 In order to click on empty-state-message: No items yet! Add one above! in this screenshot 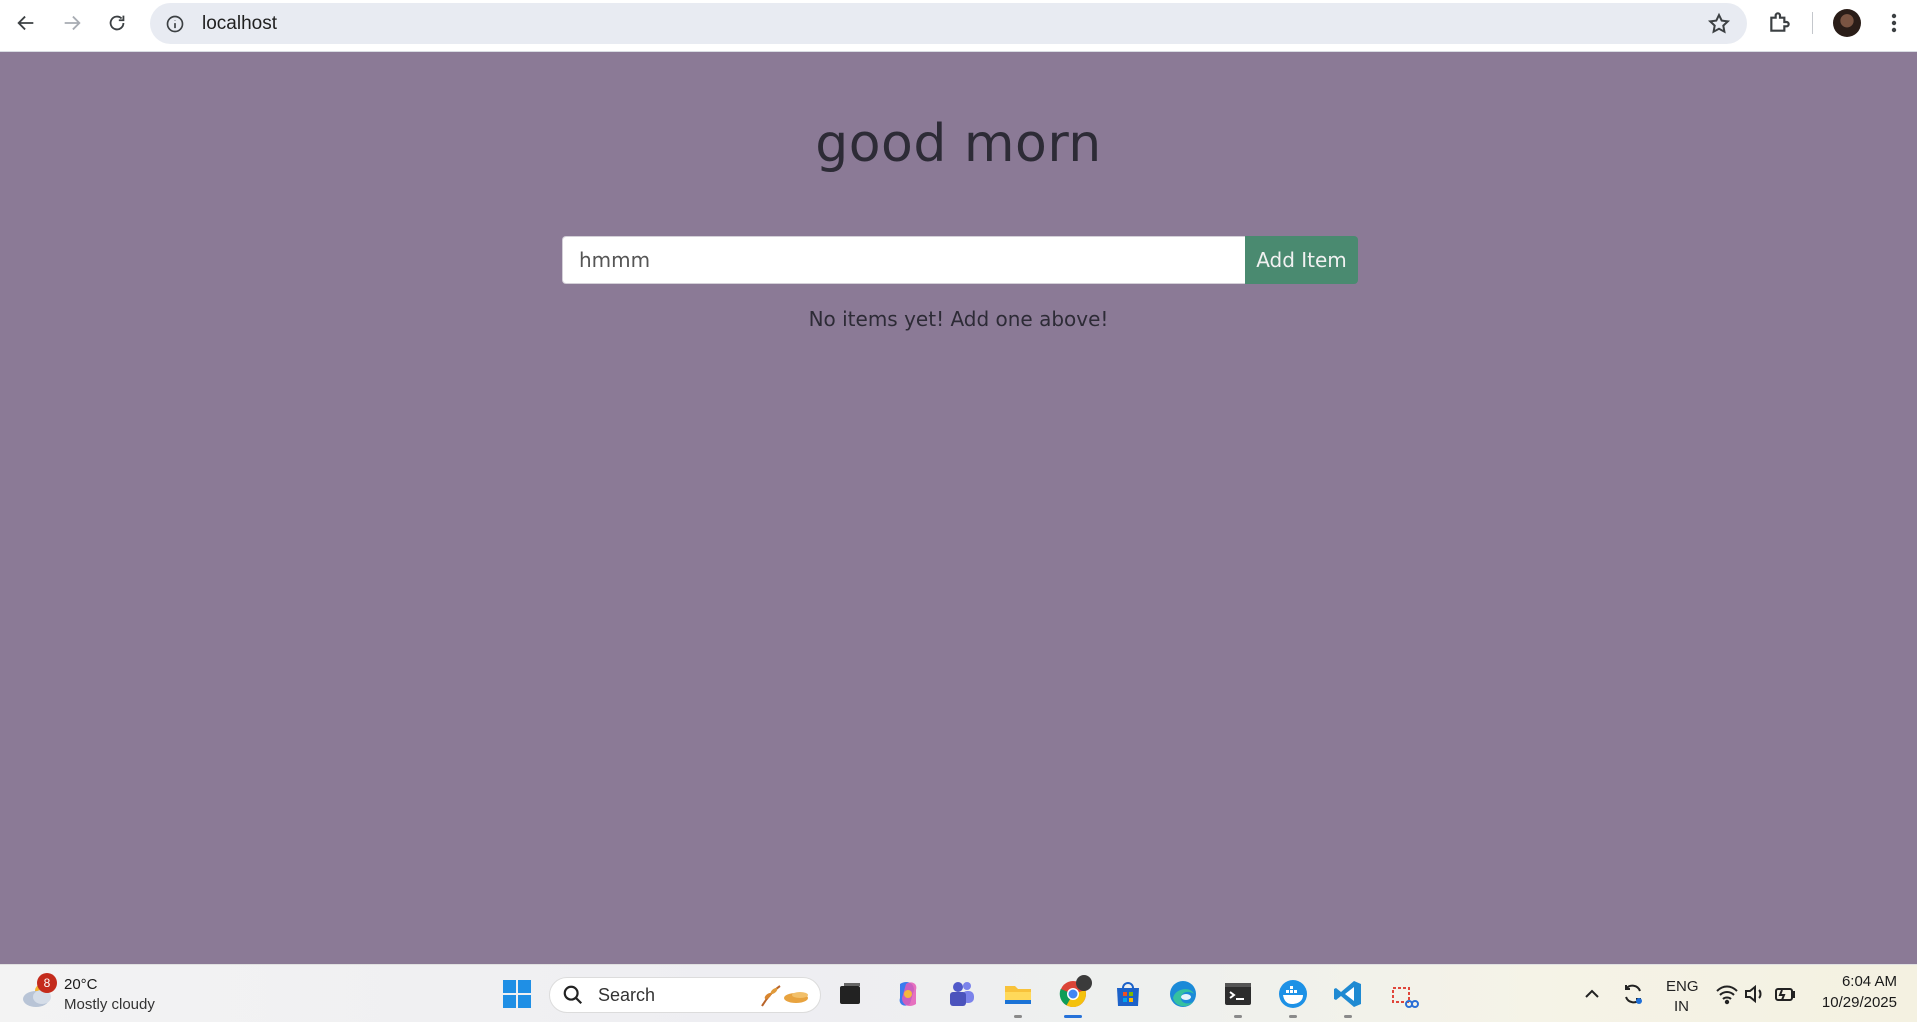, I will do `click(958, 319)`.